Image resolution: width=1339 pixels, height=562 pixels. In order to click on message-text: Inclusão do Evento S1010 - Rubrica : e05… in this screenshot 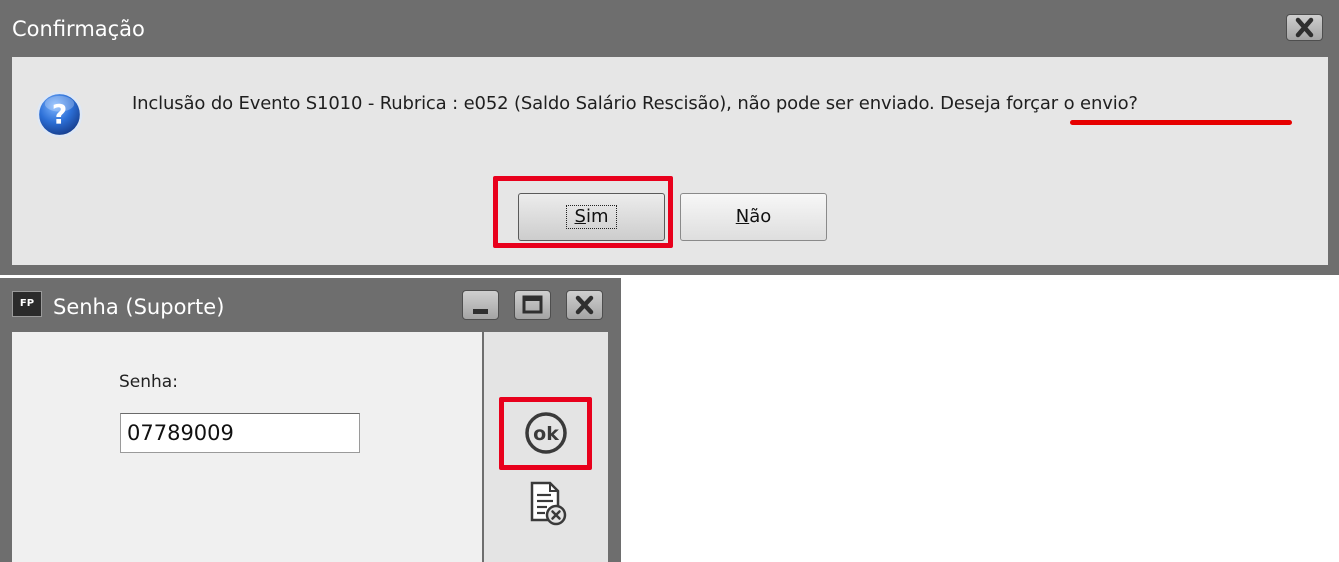, I will do `click(536, 103)`.